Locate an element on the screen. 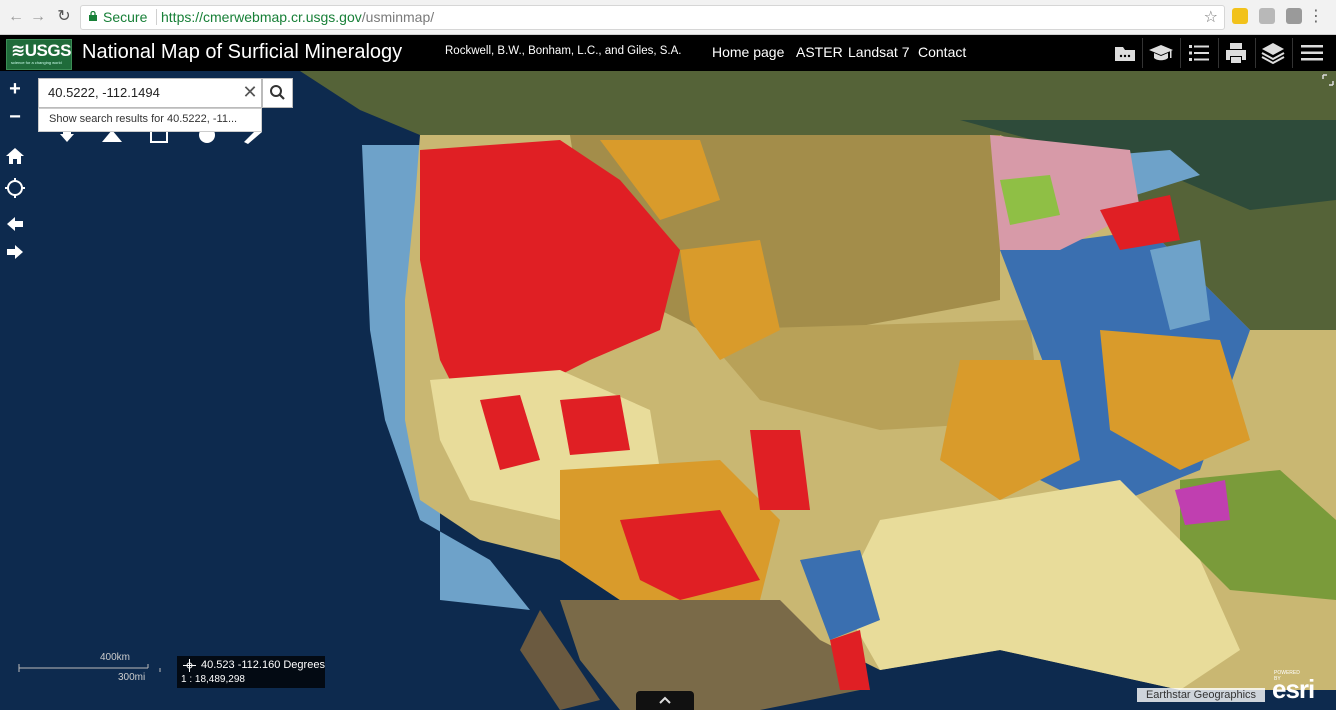 This screenshot has height=710, width=1336. lock-icon is located at coordinates (93, 16).